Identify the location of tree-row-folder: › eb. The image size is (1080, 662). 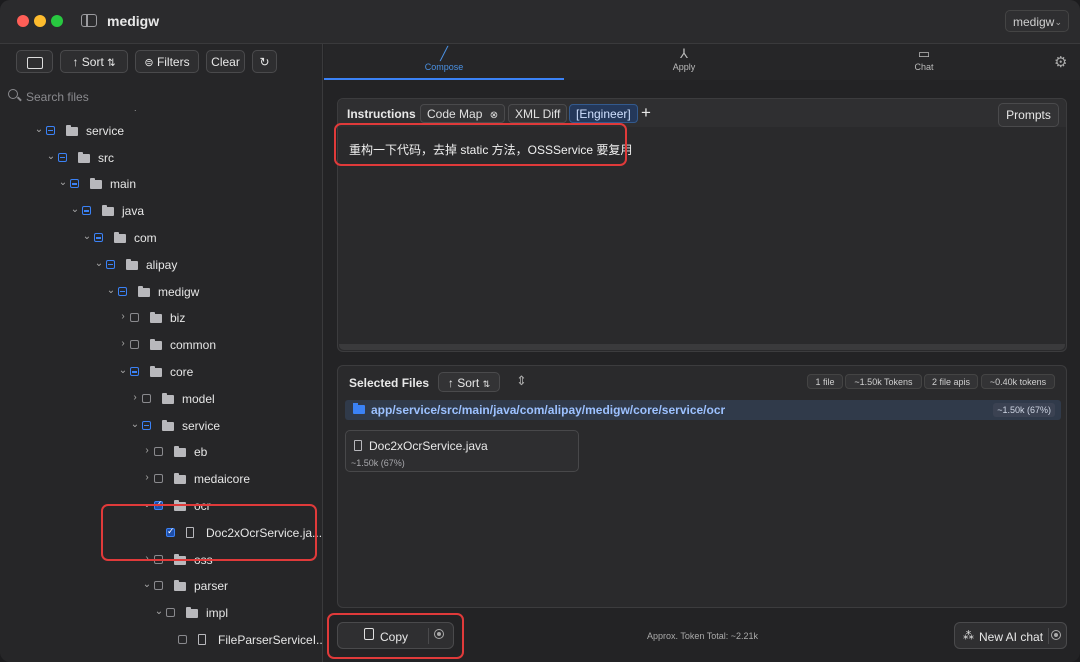
(161, 453).